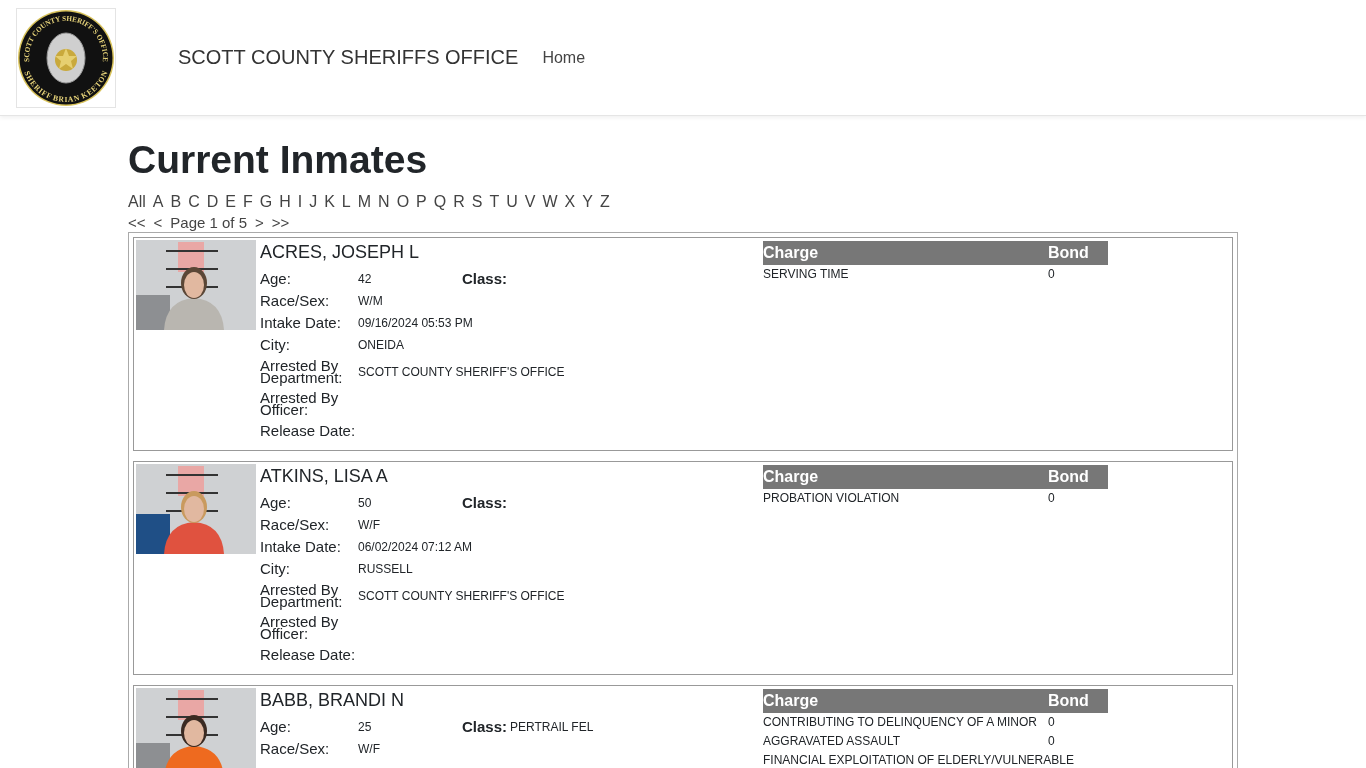  Describe the element at coordinates (209, 222) in the screenshot. I see `page-indicator: Page 1 of 5` at that location.